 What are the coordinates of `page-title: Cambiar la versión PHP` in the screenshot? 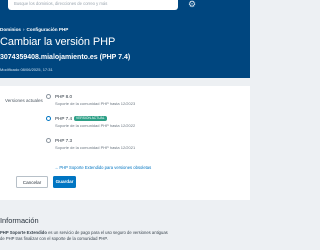 It's located at (58, 42).